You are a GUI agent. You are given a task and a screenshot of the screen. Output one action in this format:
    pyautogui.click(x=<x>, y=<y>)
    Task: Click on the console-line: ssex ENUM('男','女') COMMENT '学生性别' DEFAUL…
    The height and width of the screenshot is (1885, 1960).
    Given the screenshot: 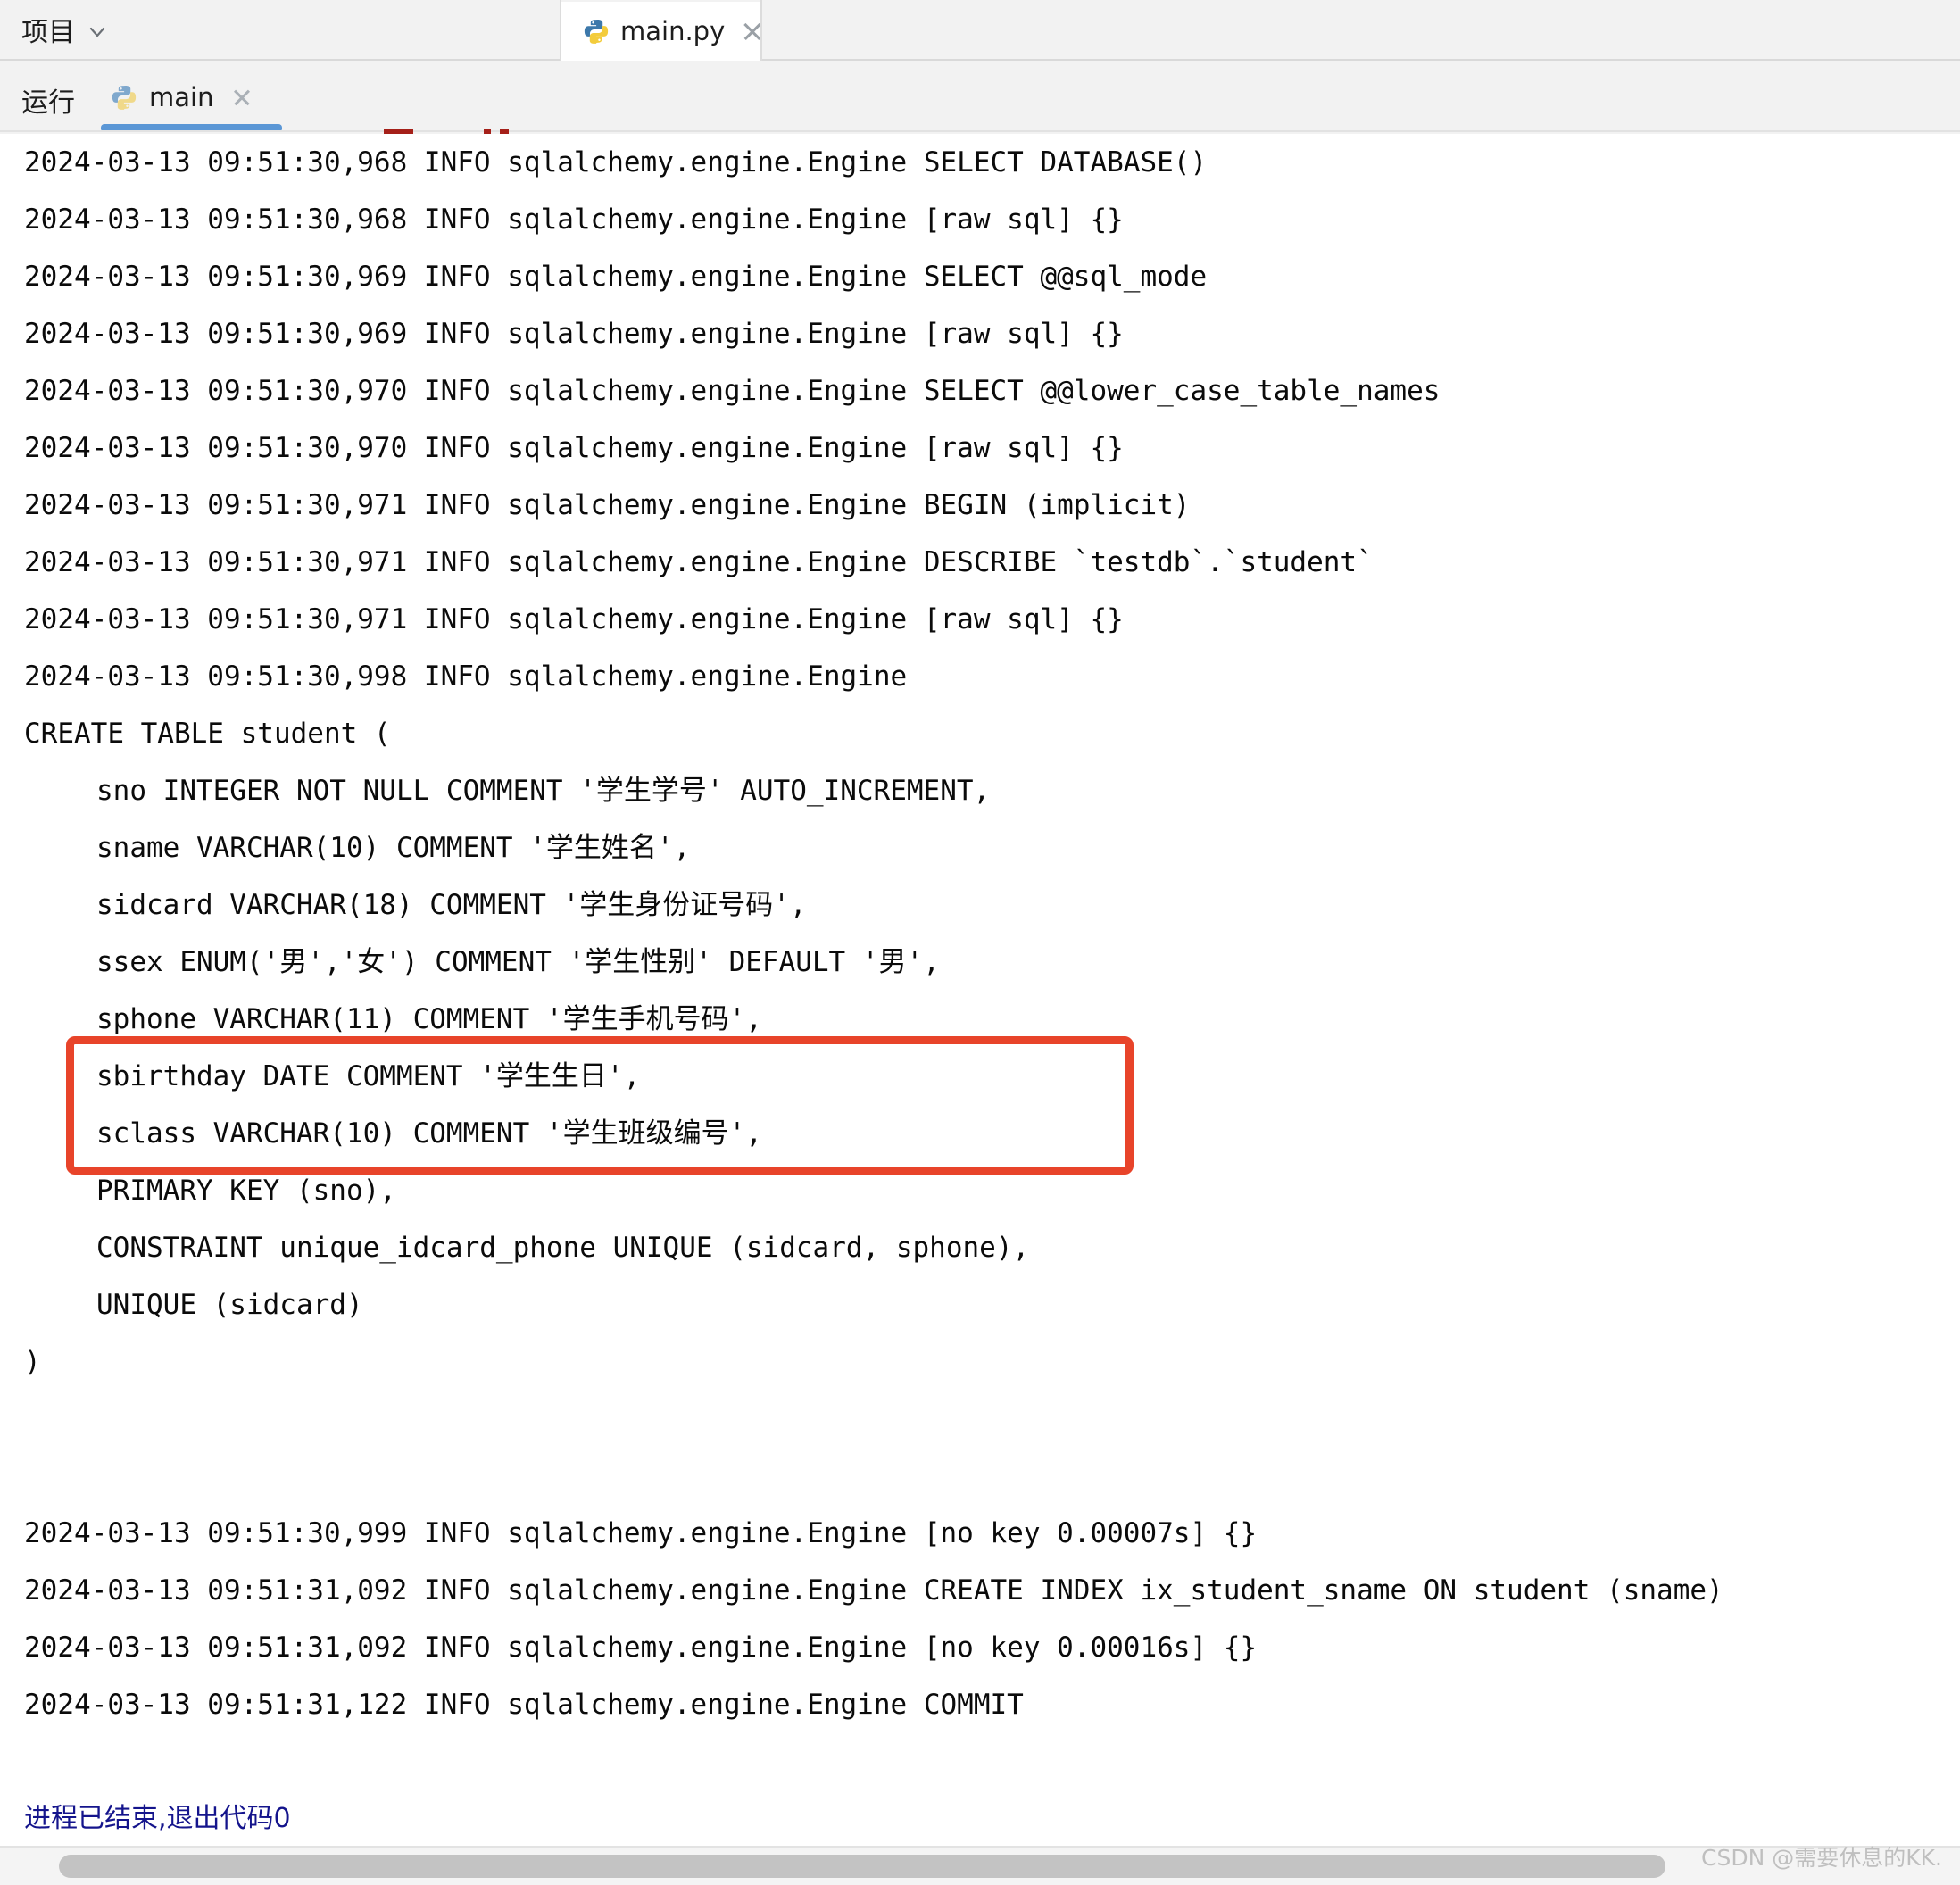 What is the action you would take?
    pyautogui.click(x=518, y=962)
    